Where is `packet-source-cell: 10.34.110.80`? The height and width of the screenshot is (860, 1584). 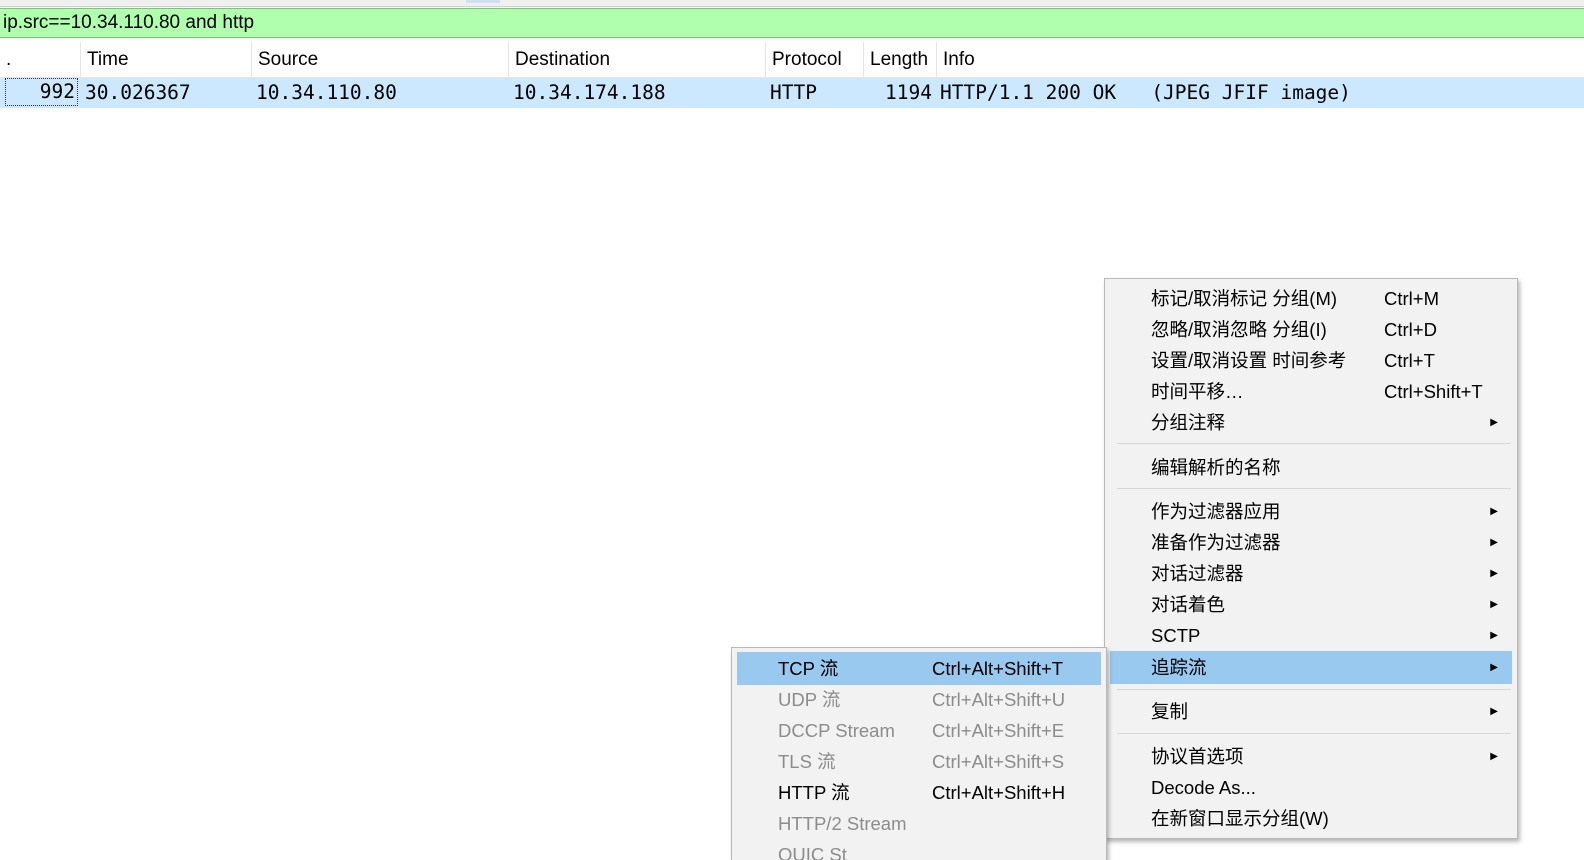 packet-source-cell: 10.34.110.80 is located at coordinates (326, 93).